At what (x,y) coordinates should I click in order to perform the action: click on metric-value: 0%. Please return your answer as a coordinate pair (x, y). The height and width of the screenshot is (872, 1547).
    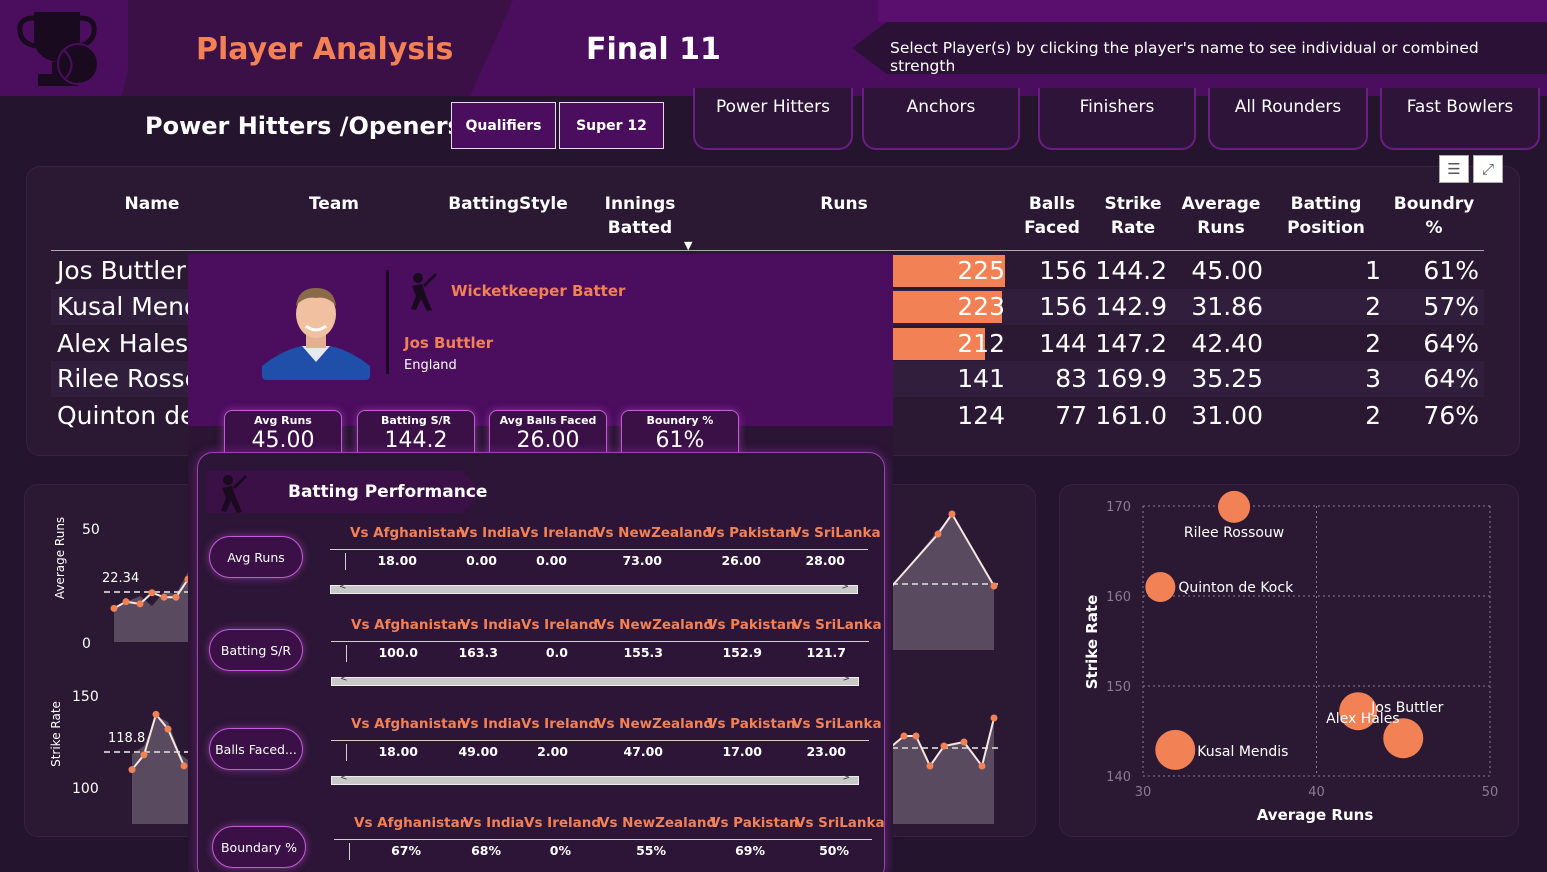
    Looking at the image, I should click on (560, 850).